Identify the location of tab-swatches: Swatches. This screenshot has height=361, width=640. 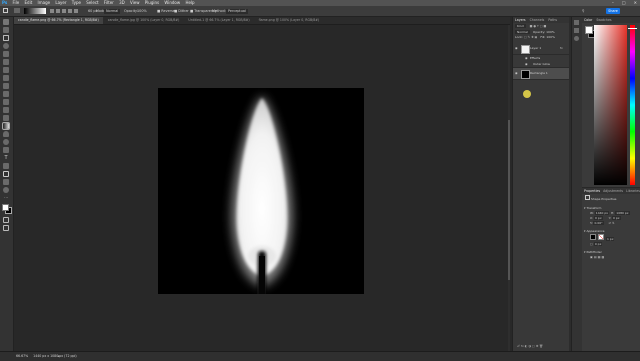
(603, 20).